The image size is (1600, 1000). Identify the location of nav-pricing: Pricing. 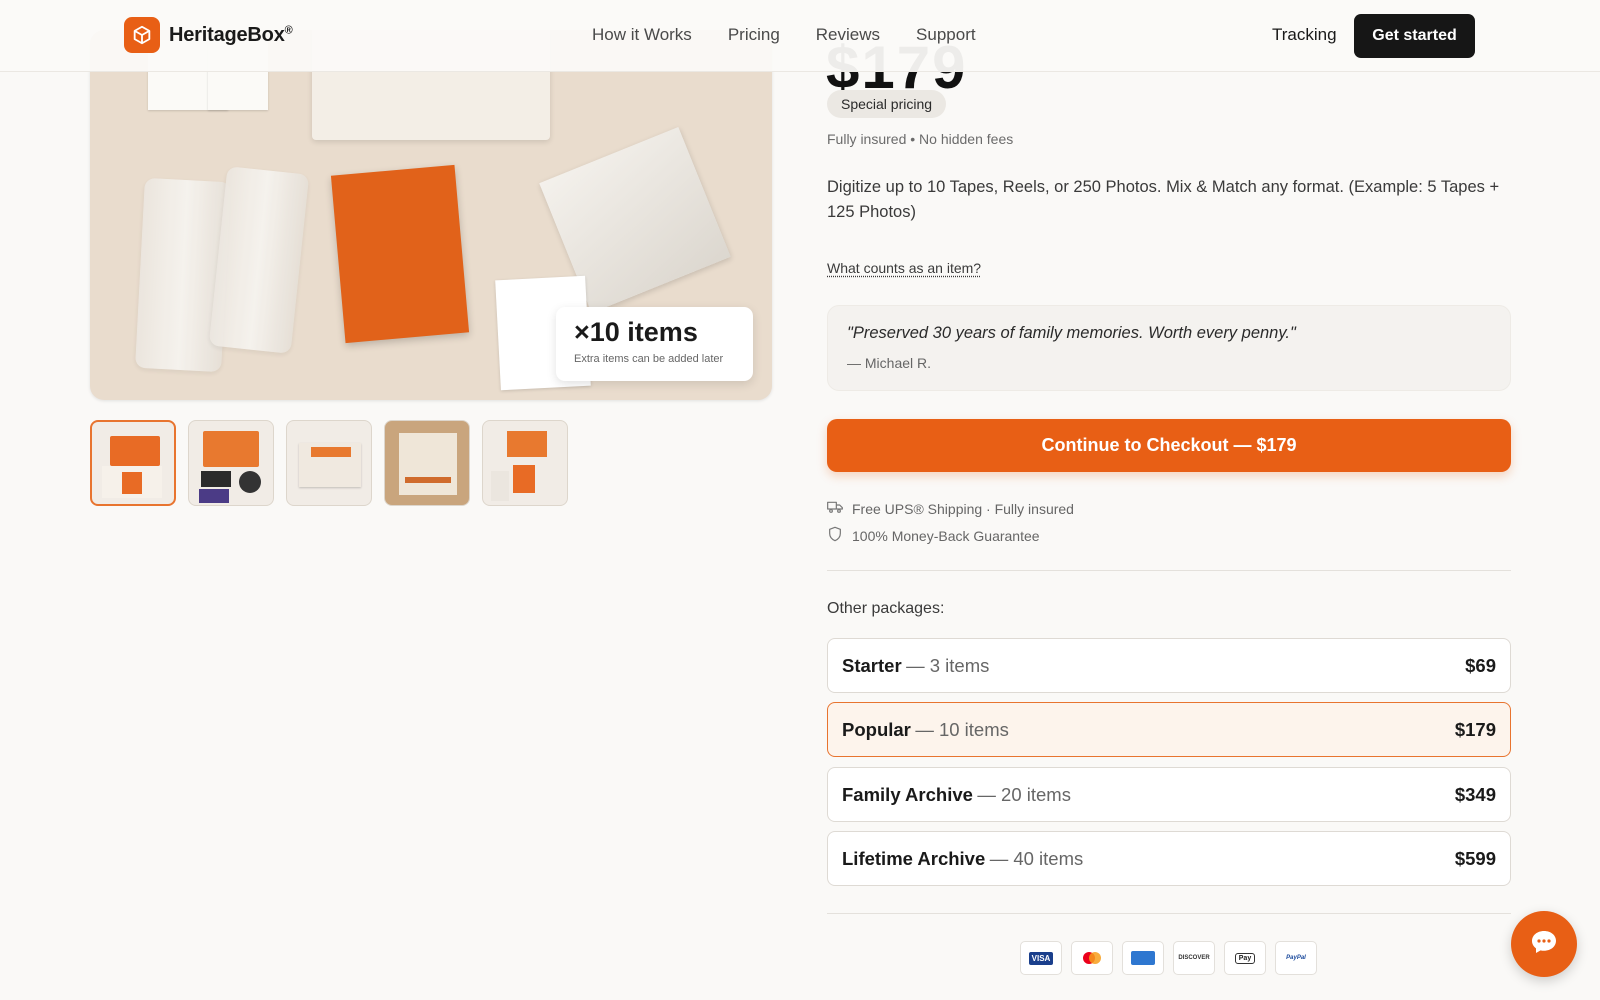
(754, 35).